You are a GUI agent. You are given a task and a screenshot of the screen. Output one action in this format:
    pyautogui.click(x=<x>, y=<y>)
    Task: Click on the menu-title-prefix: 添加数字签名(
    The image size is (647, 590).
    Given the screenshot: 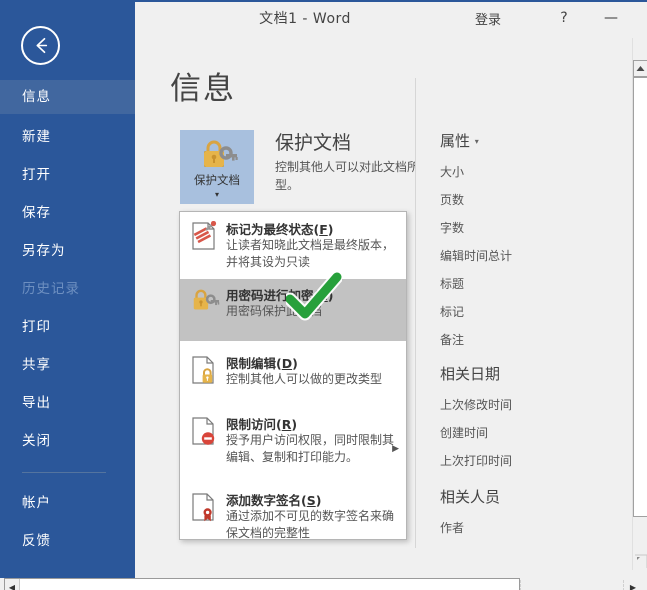 What is the action you would take?
    pyautogui.click(x=266, y=500)
    